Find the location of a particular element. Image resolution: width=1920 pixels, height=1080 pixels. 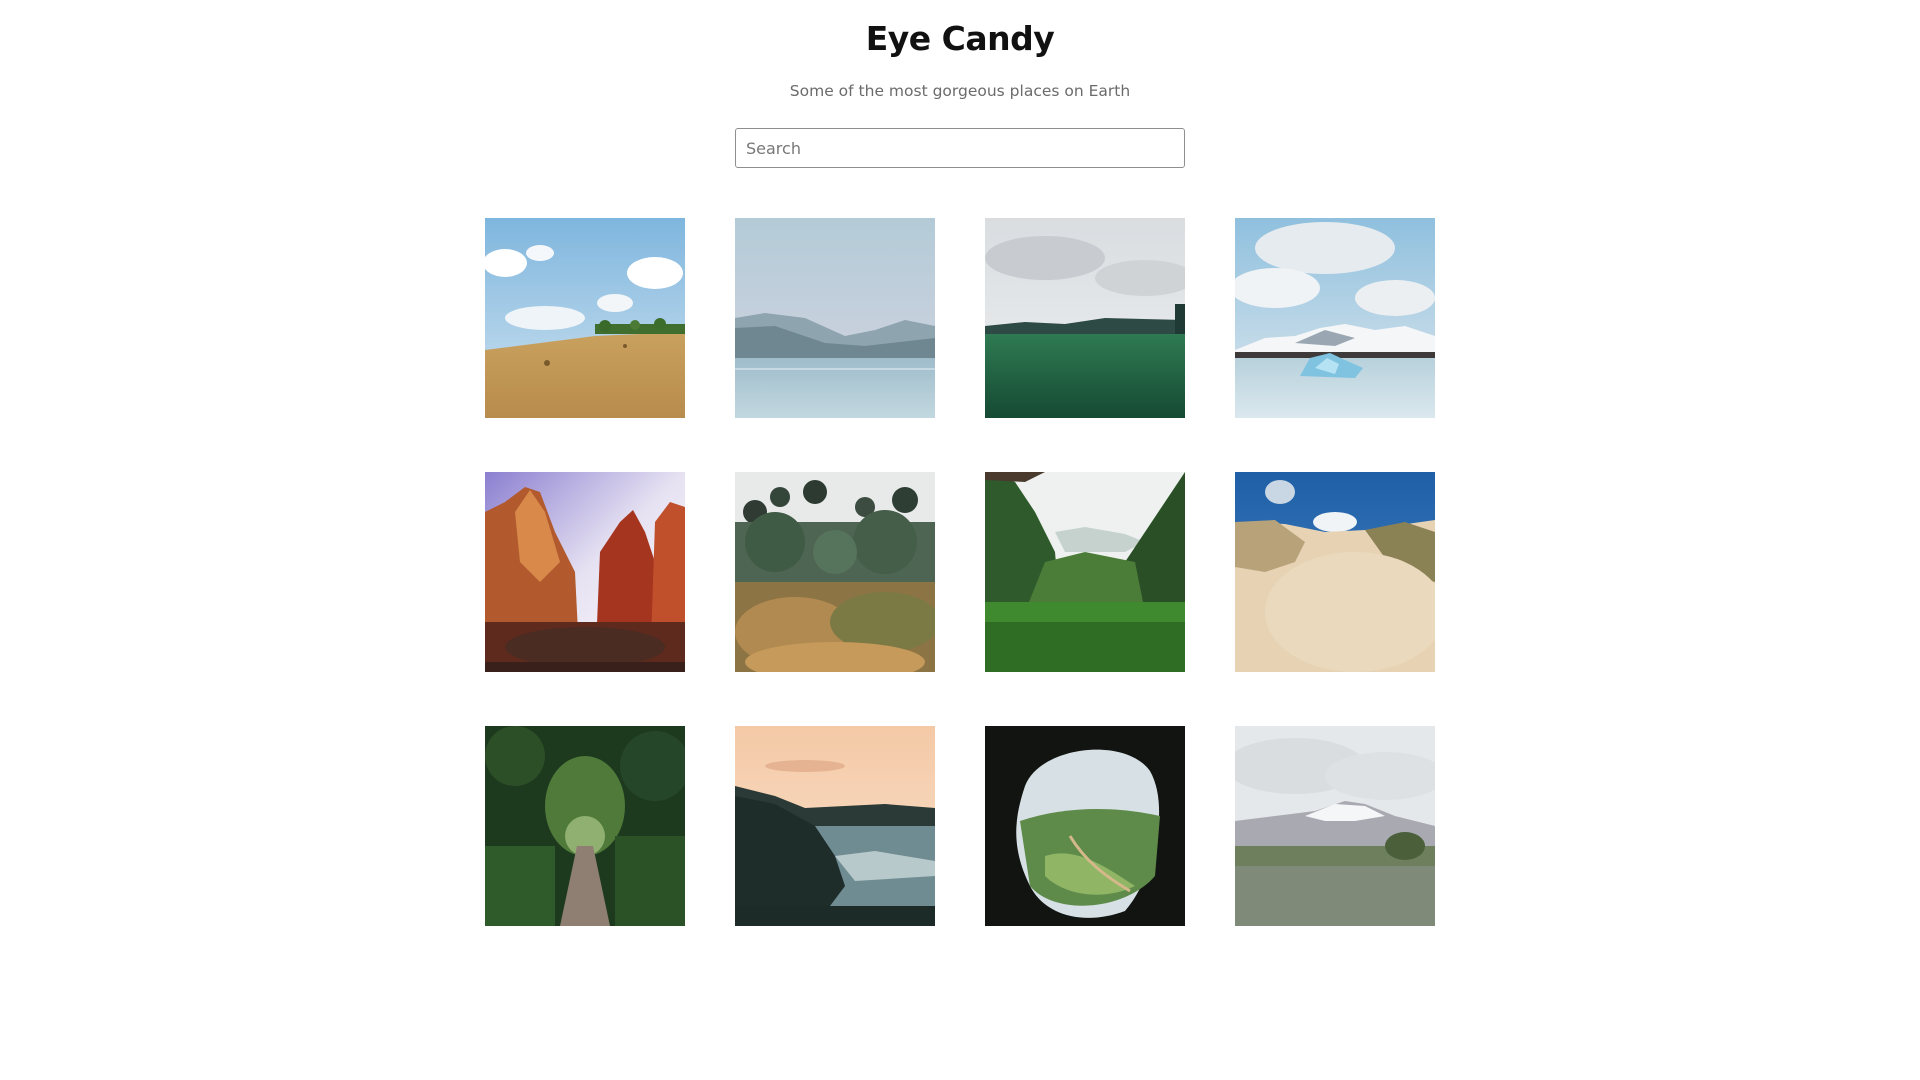

coastal-sunset-photo is located at coordinates (835, 826).